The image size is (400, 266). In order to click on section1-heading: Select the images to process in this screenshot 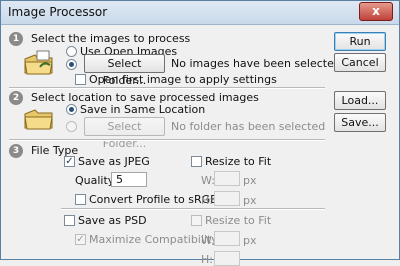, I will do `click(111, 38)`.